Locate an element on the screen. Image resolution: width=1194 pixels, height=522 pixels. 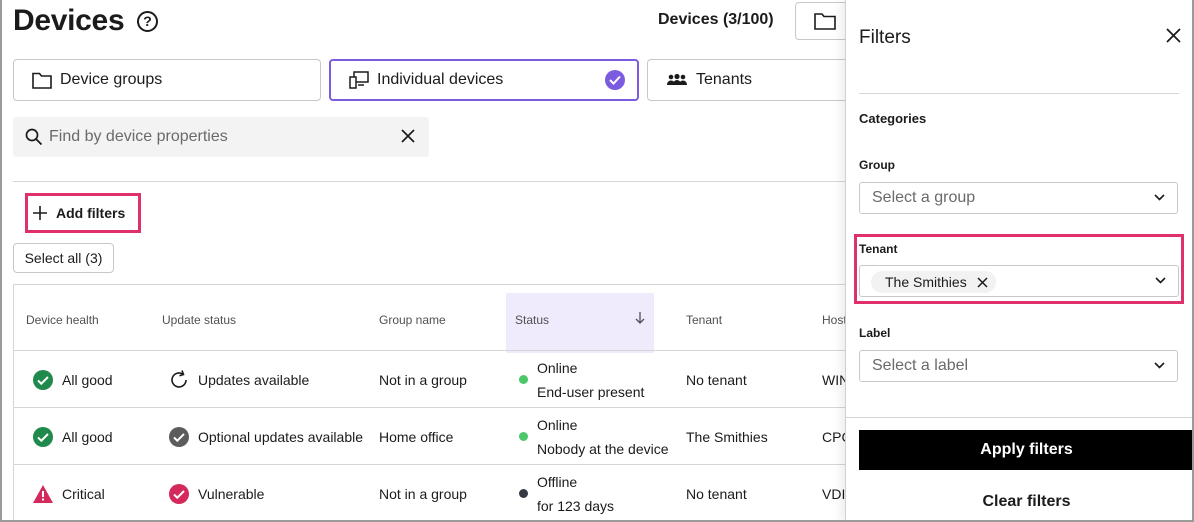
tenant-filter-highlight: Tenant The Smithies is located at coordinates (1019, 269).